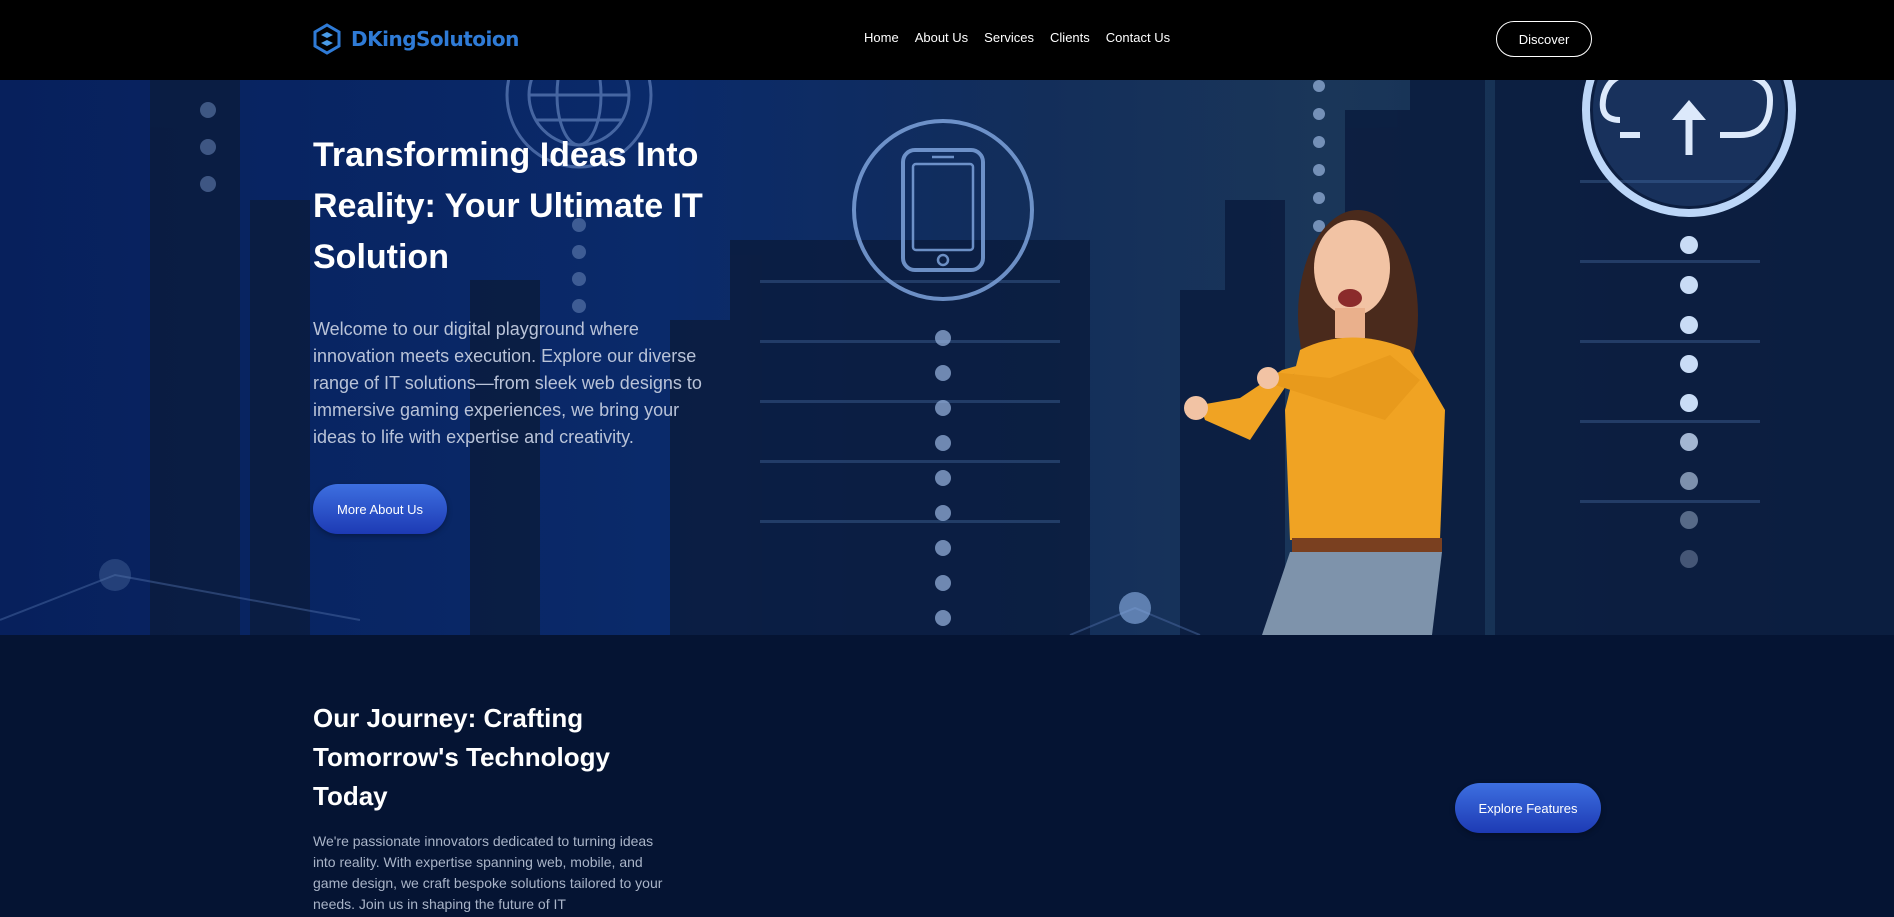  What do you see at coordinates (941, 37) in the screenshot?
I see `nav-about-link: About Us` at bounding box center [941, 37].